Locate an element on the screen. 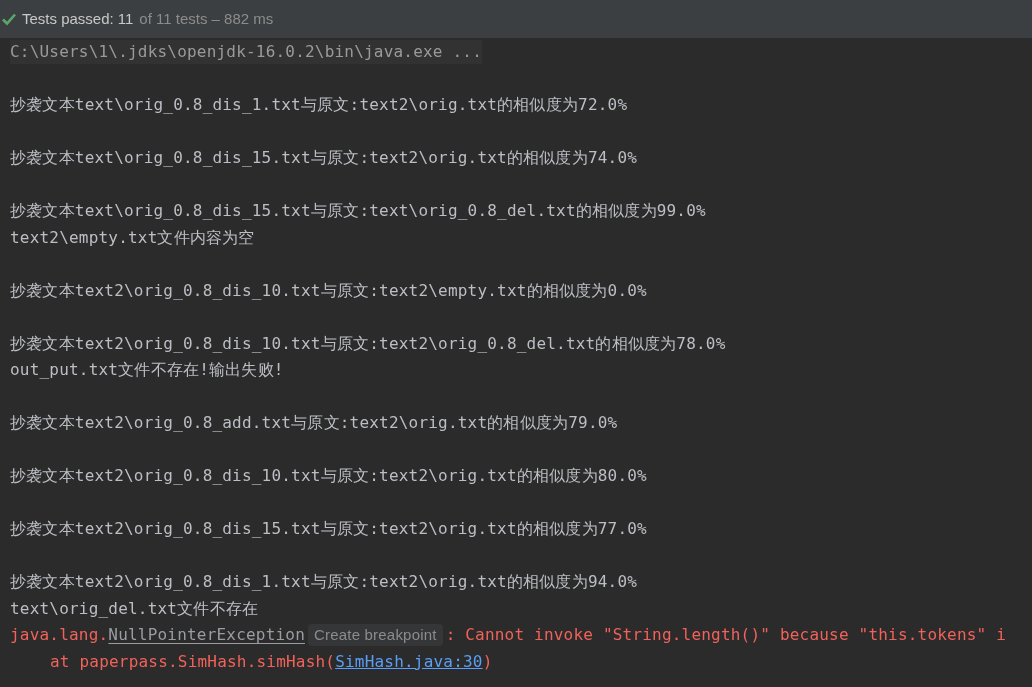  output-line: text\orig_del.txt文件不存在 is located at coordinates (134, 608).